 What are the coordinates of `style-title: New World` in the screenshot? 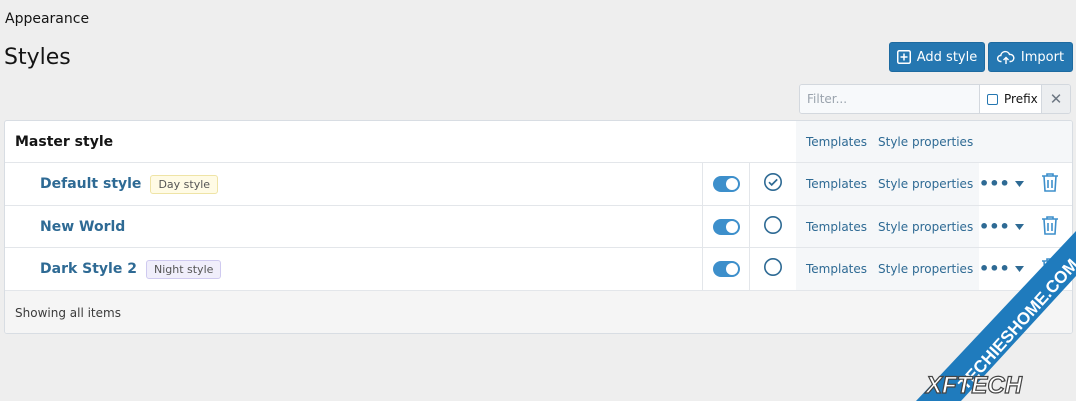 It's located at (82, 227).